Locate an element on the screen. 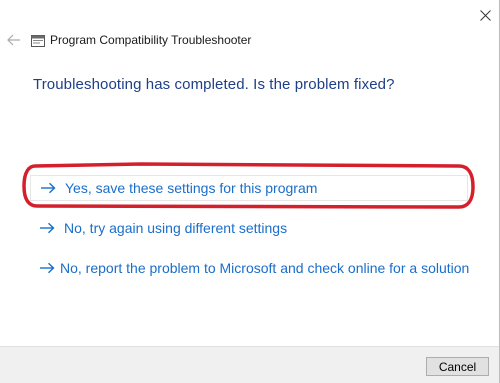 The width and height of the screenshot is (500, 383). cancel-button: Cancel is located at coordinates (457, 366).